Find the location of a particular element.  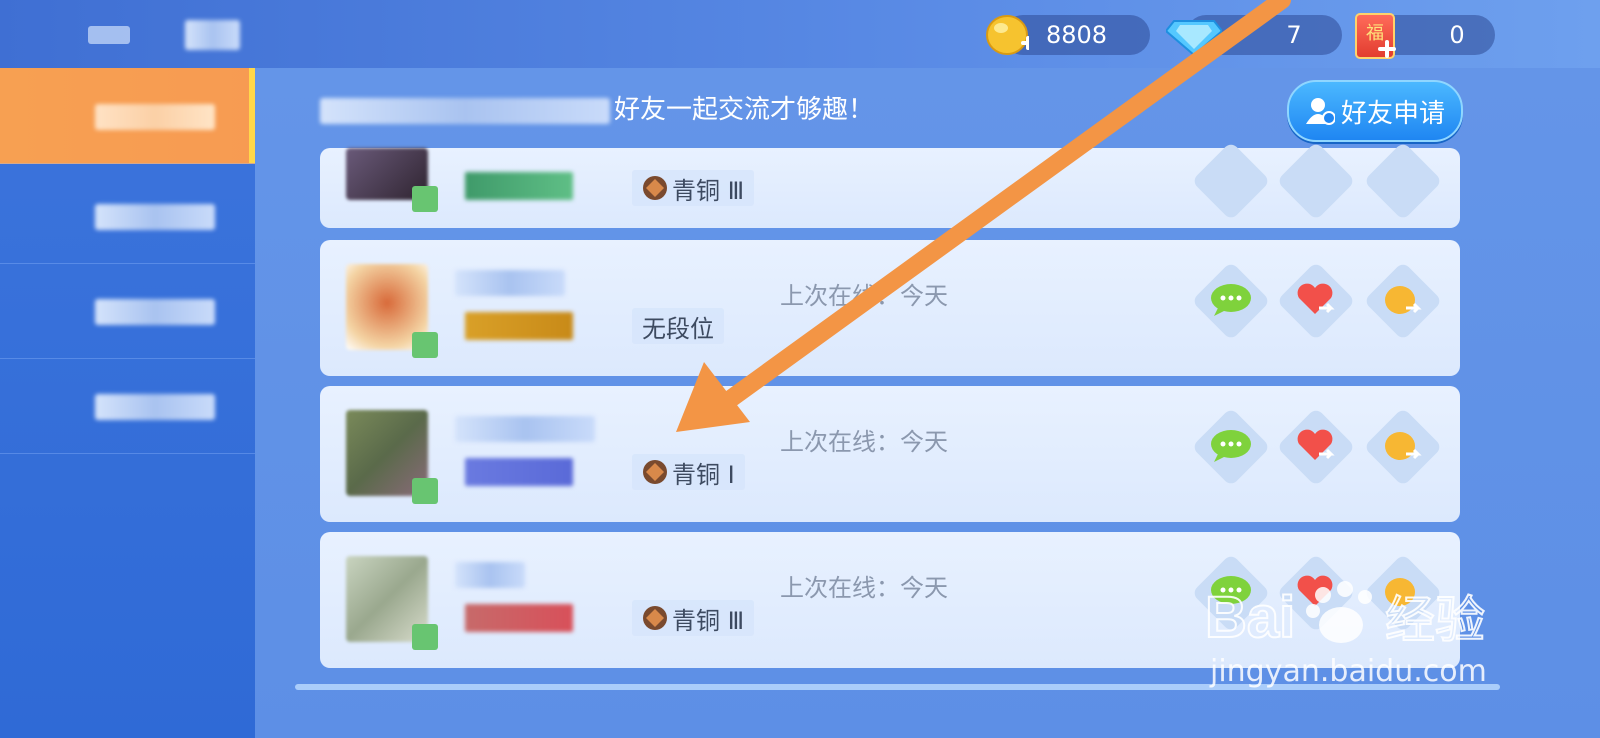

rank-text: 无段位 is located at coordinates (678, 328).